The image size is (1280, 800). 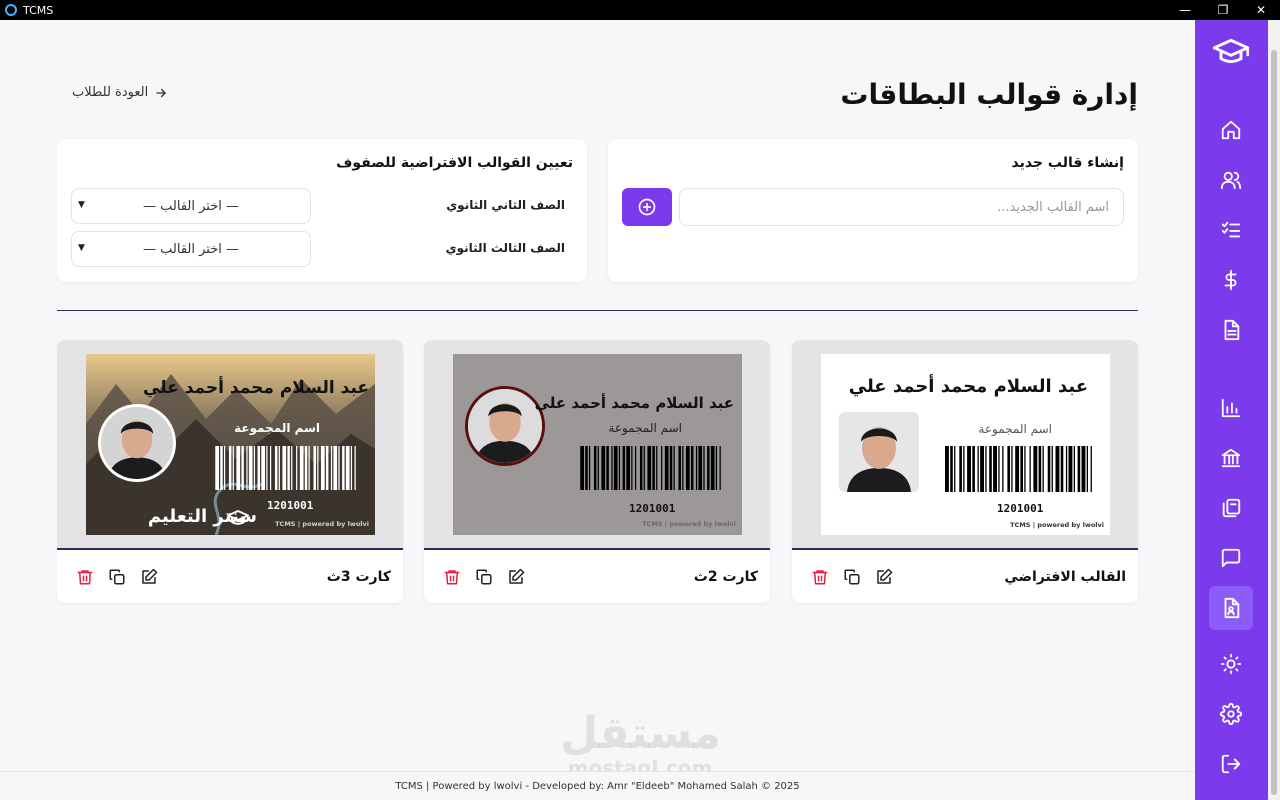 I want to click on sidebar-item-payments, so click(x=1231, y=280).